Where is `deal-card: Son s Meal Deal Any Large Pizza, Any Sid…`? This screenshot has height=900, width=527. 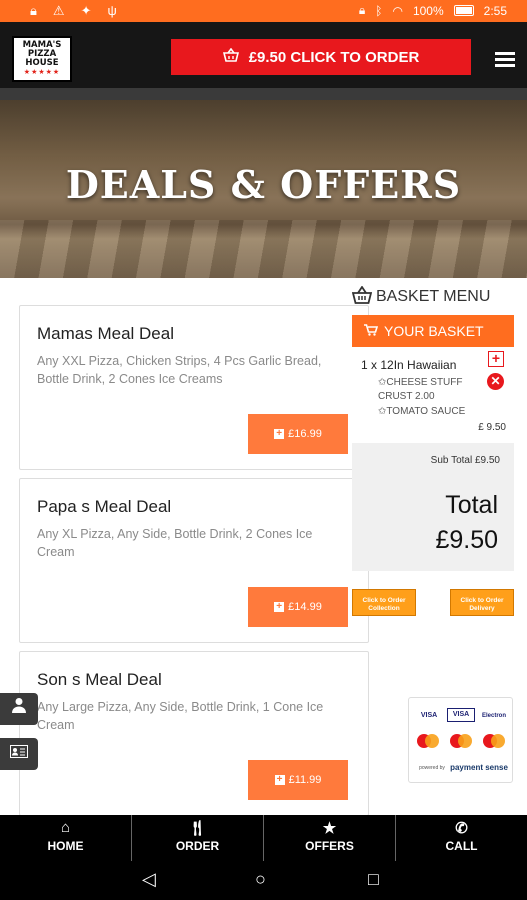
deal-card: Son s Meal Deal Any Large Pizza, Any Sid… is located at coordinates (194, 733).